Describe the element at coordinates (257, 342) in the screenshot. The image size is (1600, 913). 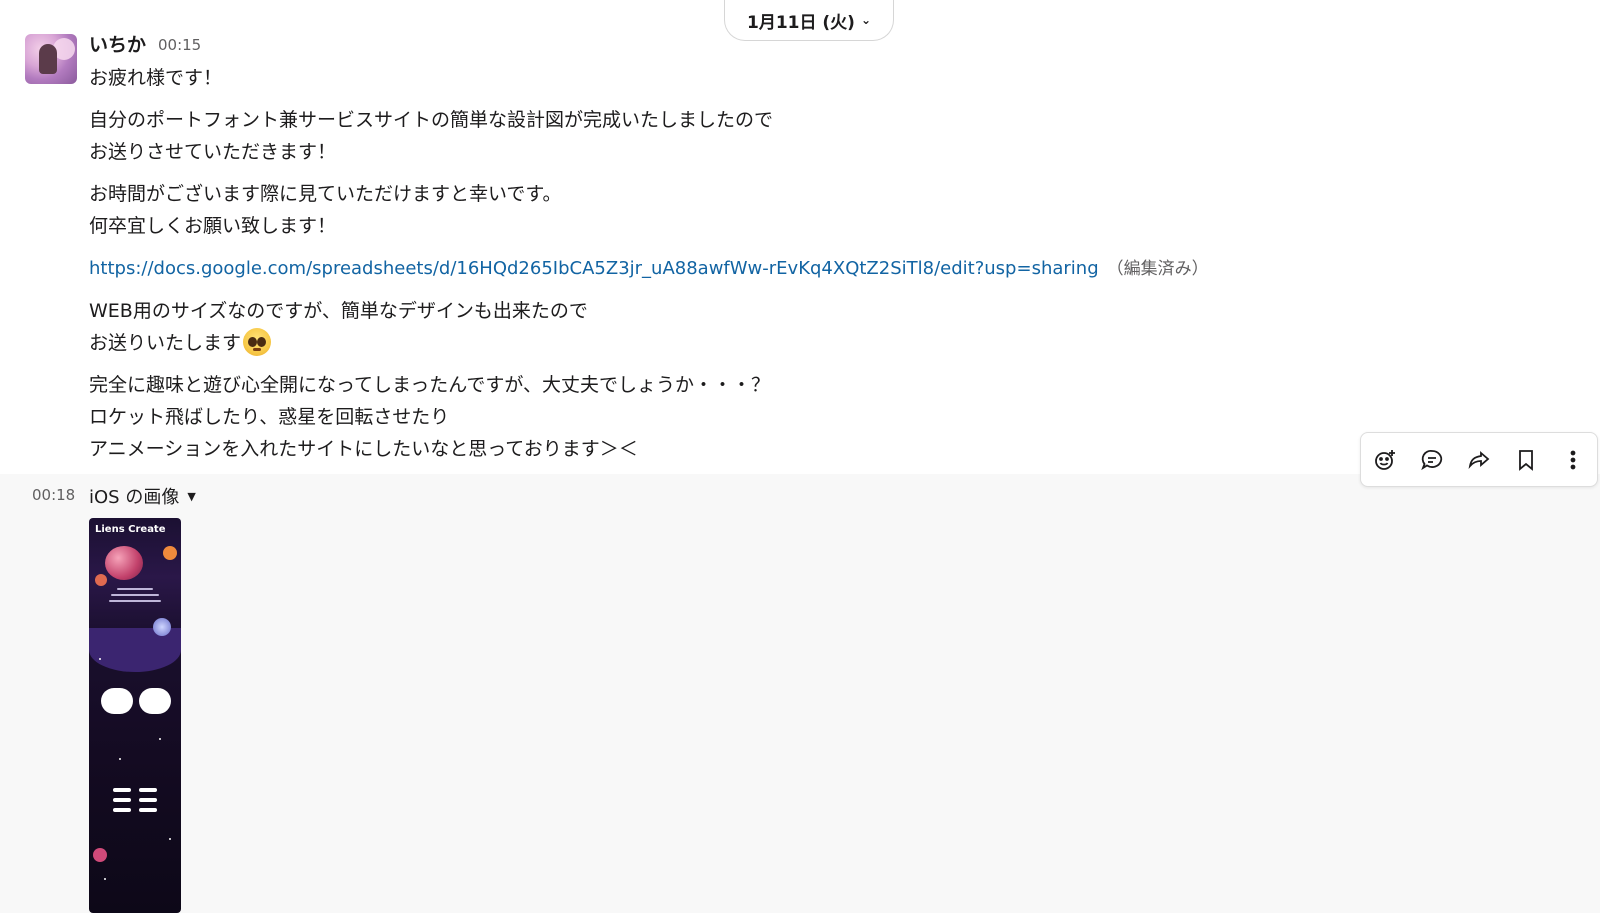
I see `pleading-face-emoji` at that location.